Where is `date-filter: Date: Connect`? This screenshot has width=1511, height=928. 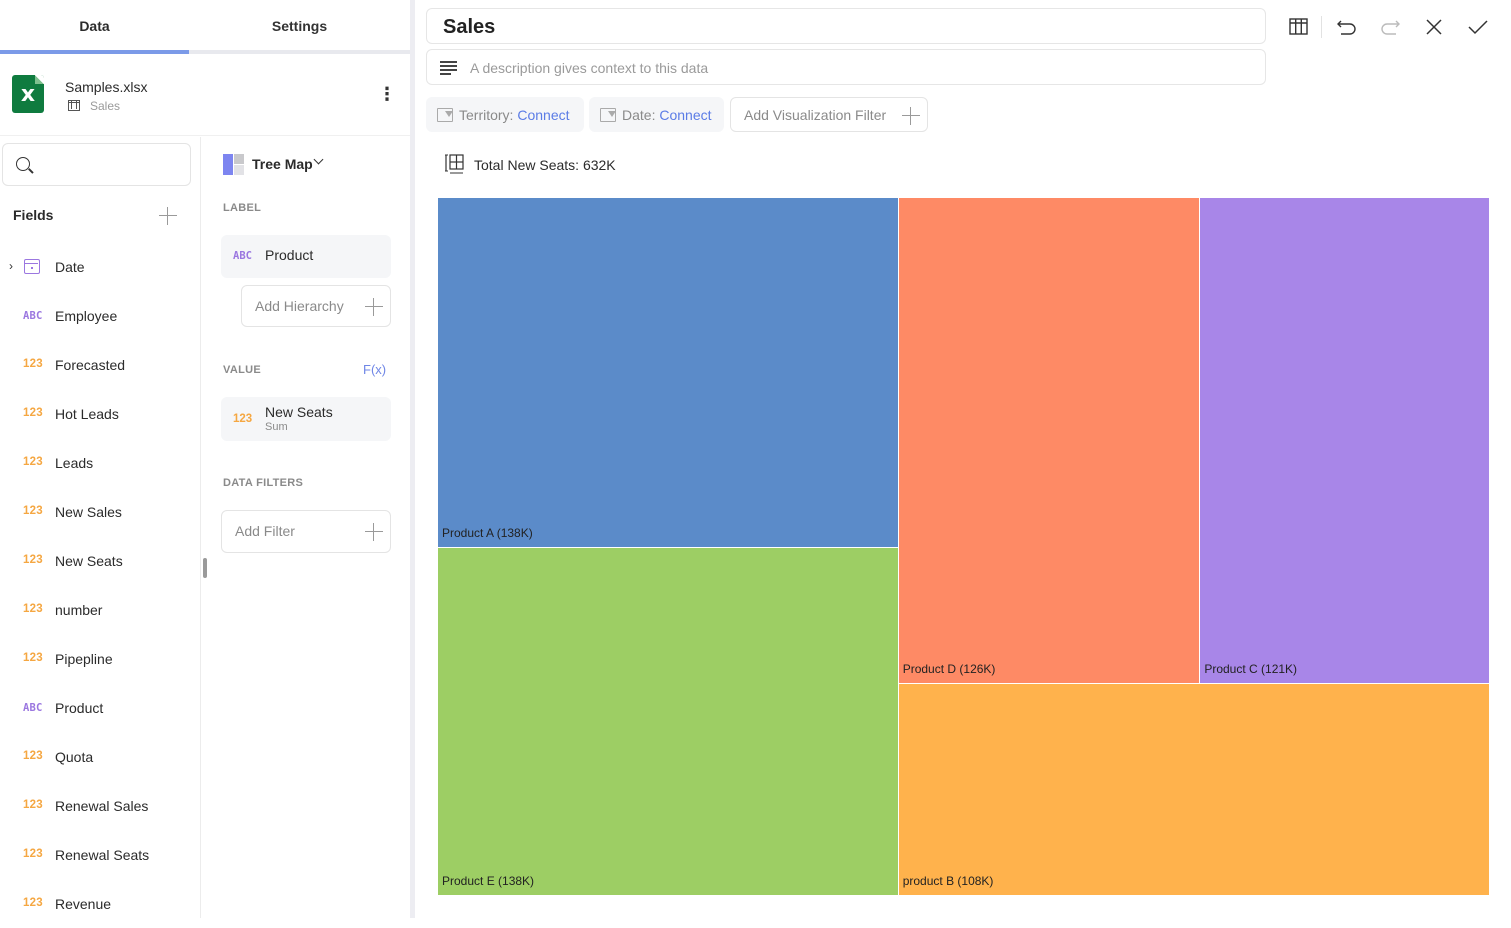
date-filter: Date: Connect is located at coordinates (656, 114).